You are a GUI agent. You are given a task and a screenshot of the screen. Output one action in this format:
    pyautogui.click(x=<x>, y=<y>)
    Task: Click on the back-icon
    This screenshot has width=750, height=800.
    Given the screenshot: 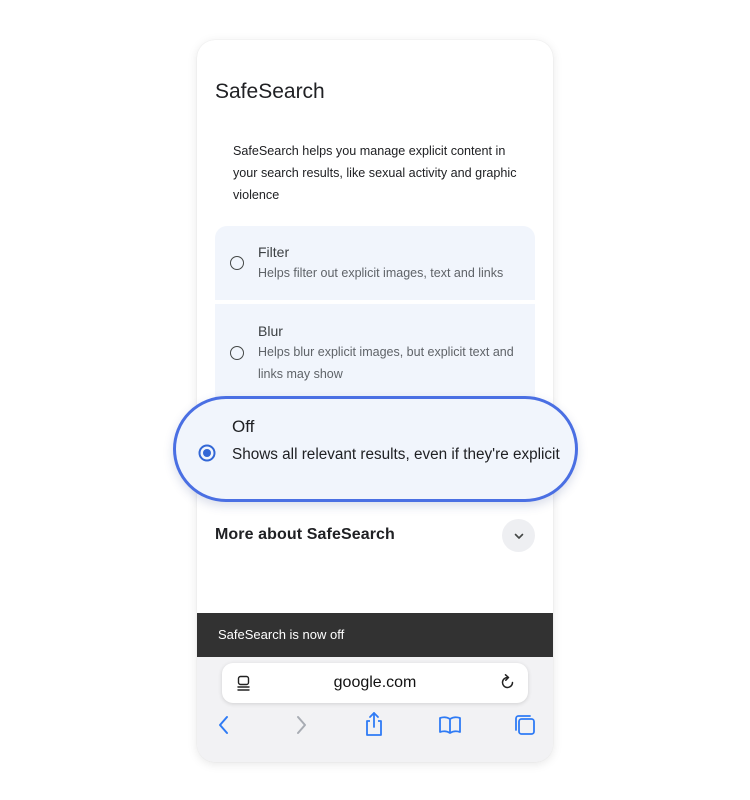 What is the action you would take?
    pyautogui.click(x=224, y=725)
    